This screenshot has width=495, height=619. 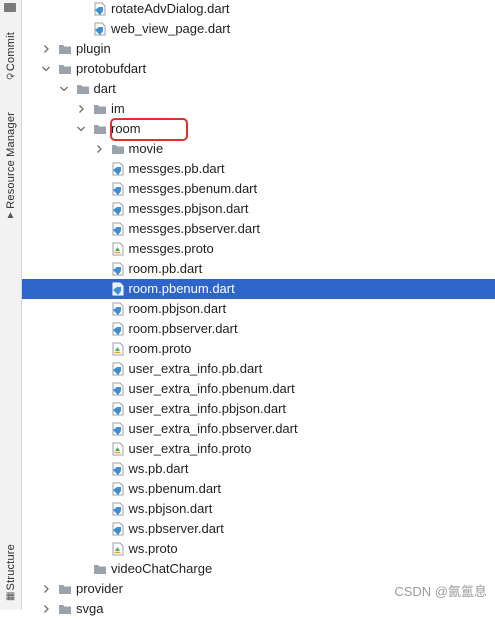 I want to click on tree-file-row: ws.pbenum.dart, so click(x=258, y=489).